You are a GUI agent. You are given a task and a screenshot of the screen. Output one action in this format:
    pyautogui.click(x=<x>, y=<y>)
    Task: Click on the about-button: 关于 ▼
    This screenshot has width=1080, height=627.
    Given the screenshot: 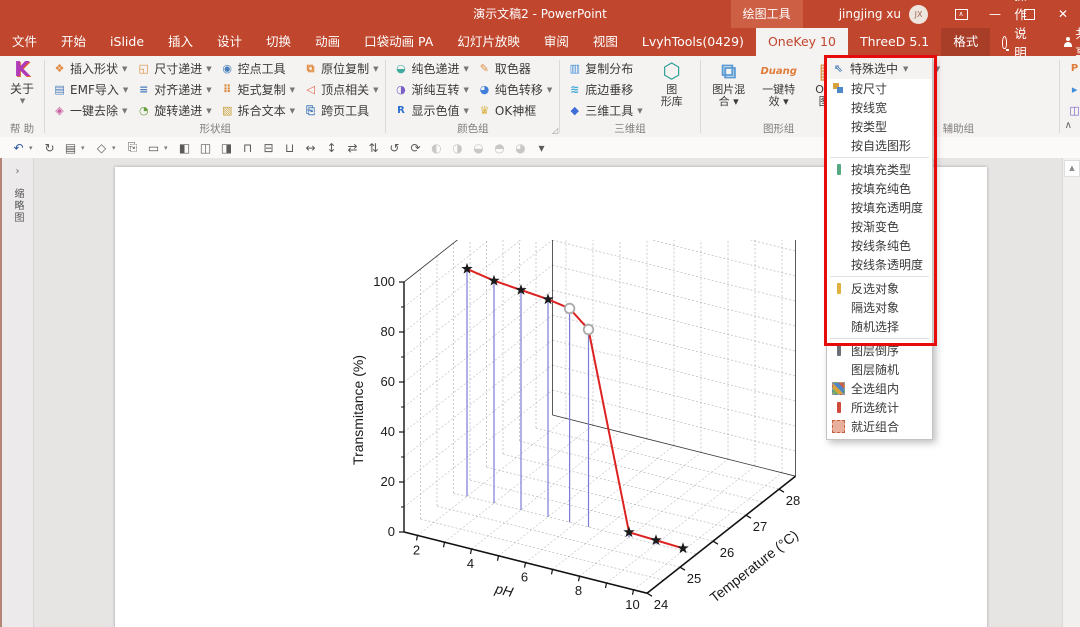 What is the action you would take?
    pyautogui.click(x=22, y=92)
    